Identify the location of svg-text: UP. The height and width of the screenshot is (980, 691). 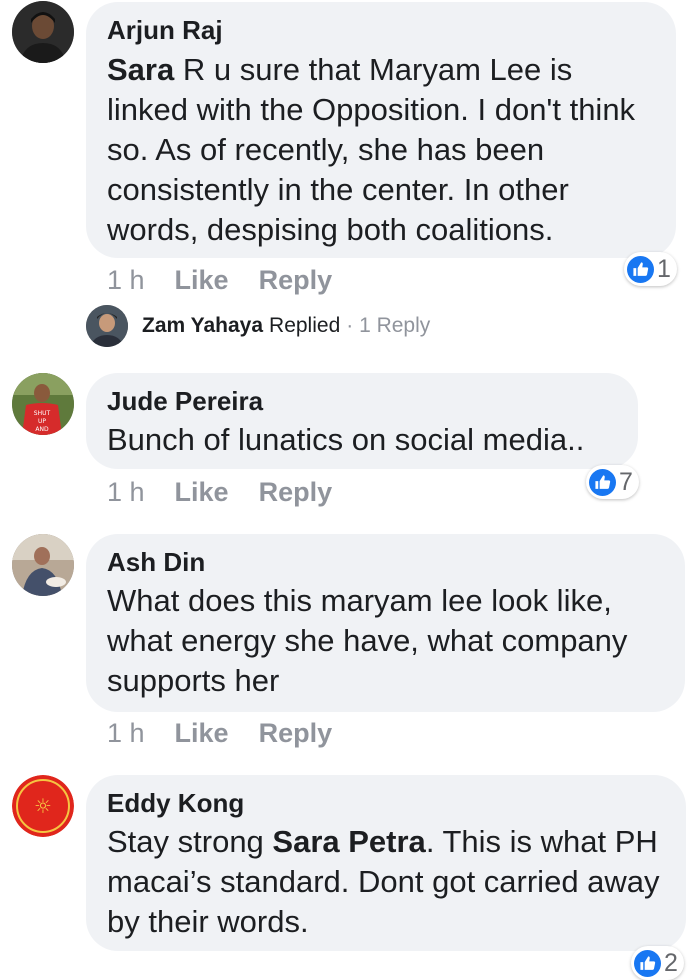
(42, 421).